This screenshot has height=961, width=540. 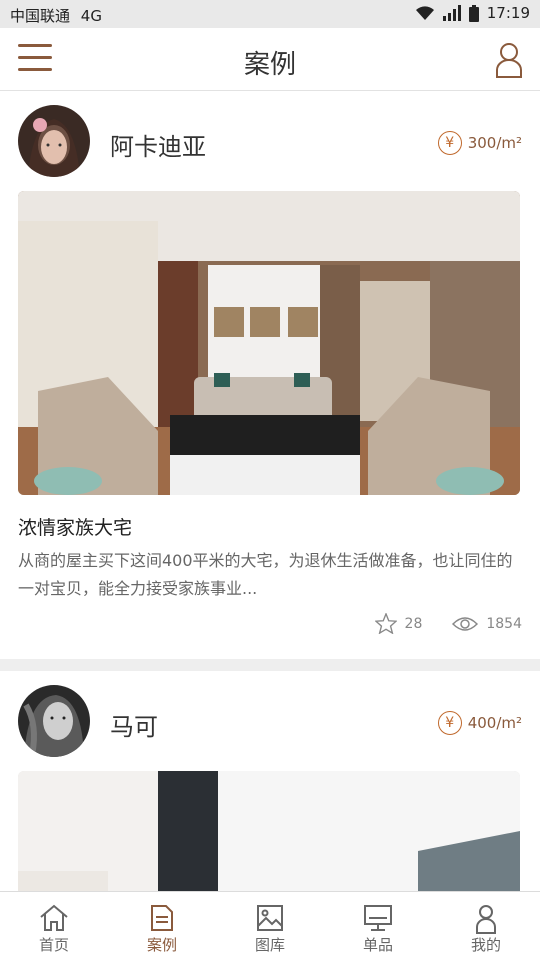 I want to click on tab-mine: 我的, so click(x=486, y=926).